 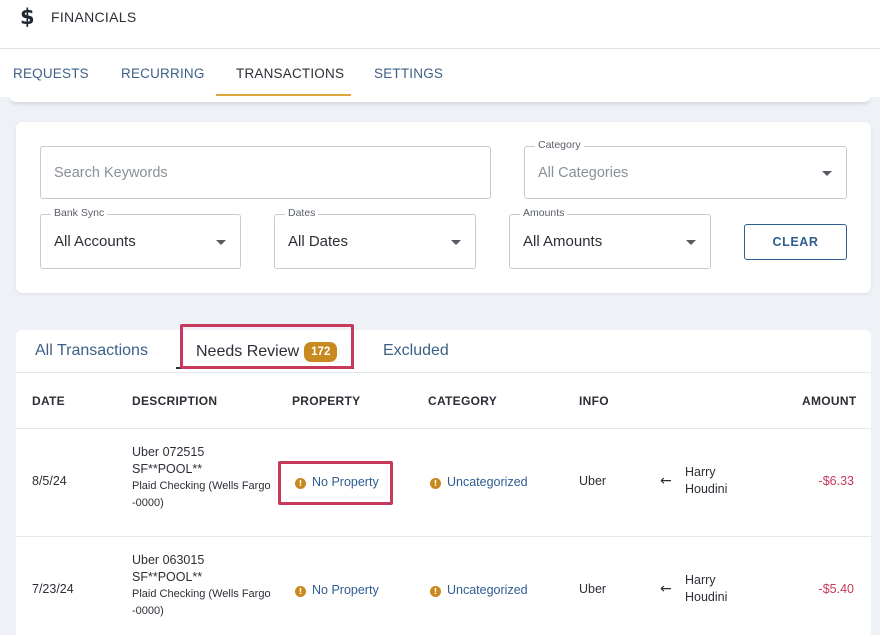 What do you see at coordinates (836, 481) in the screenshot?
I see `row-amount: -$6.33` at bounding box center [836, 481].